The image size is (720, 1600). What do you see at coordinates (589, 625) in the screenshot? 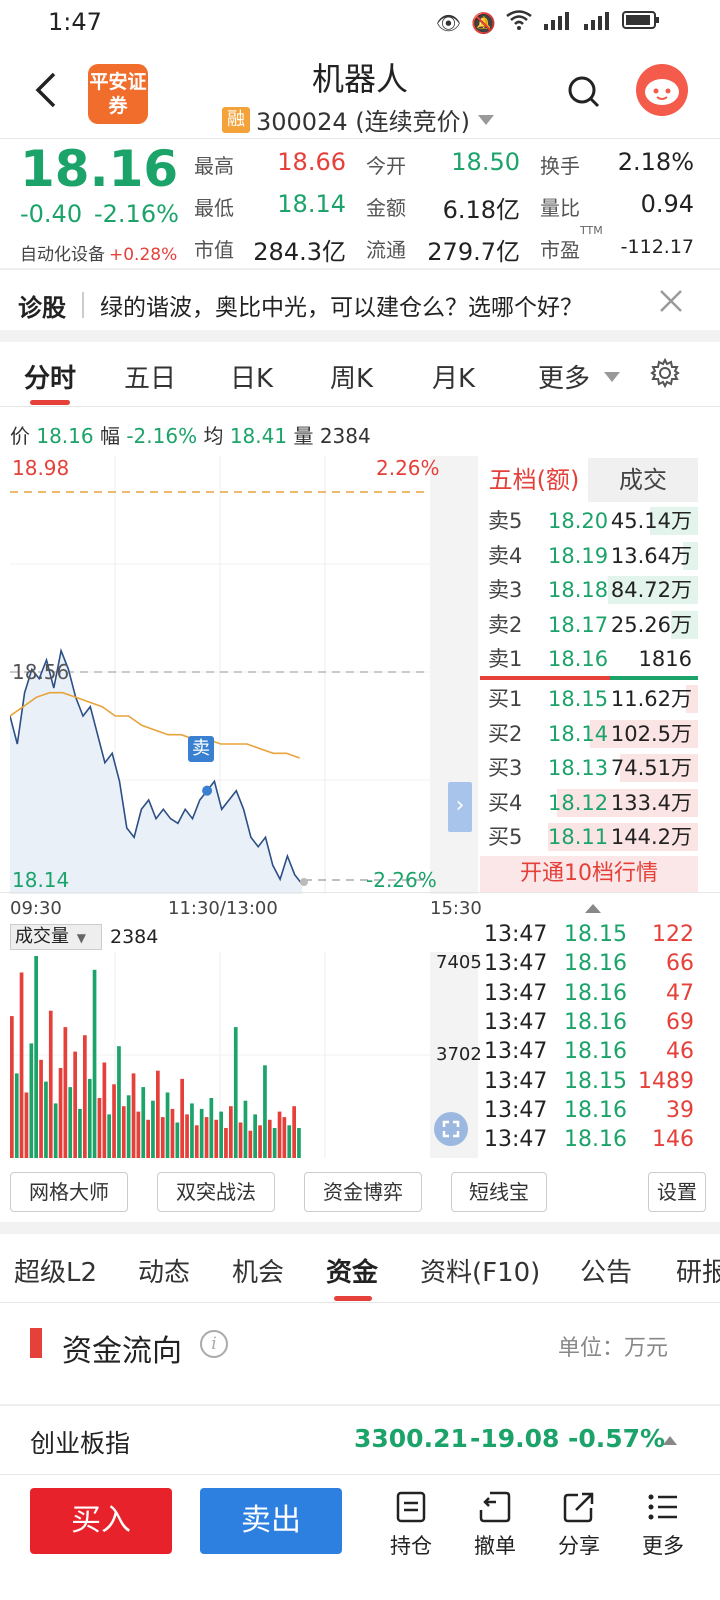
I see `ask-level: 卖2 18.17 25.26万` at bounding box center [589, 625].